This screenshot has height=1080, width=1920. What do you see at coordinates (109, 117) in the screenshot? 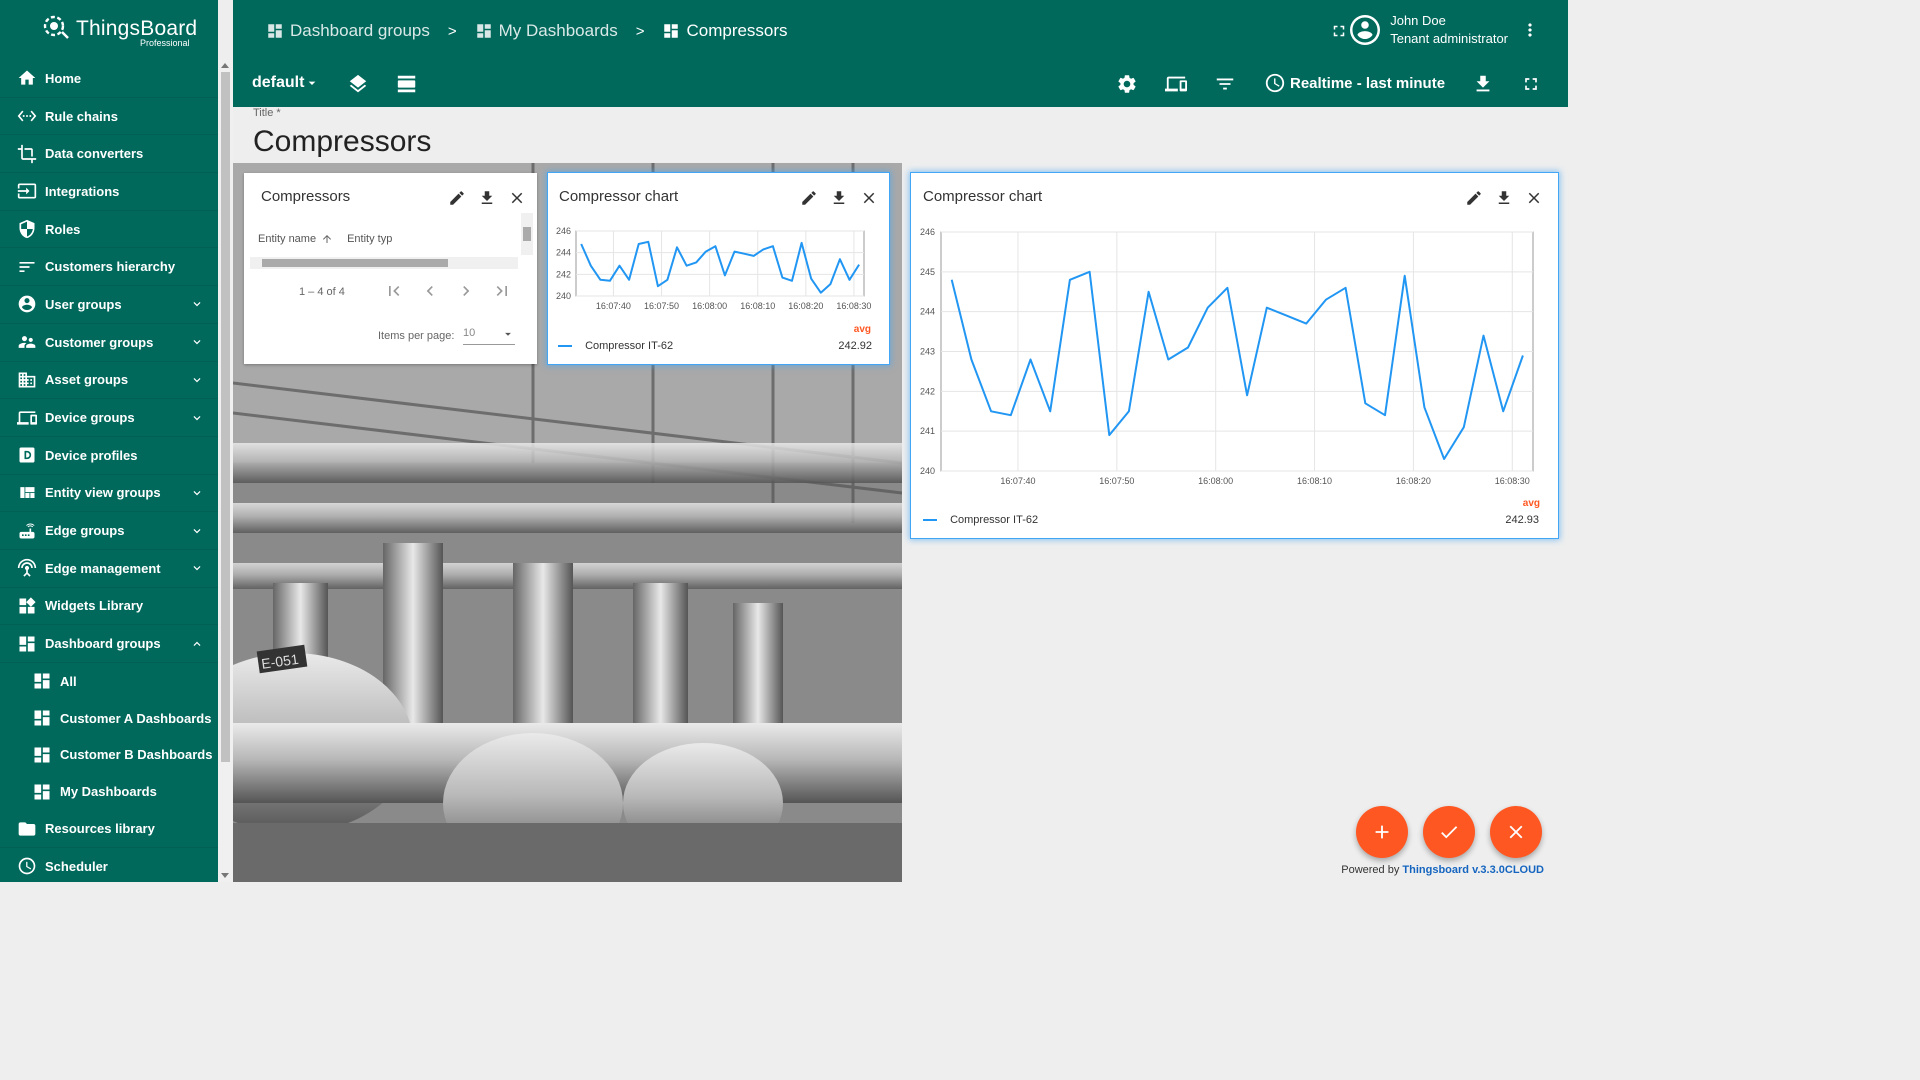
I see `sidebar-item-rule-chains: Rule chains` at bounding box center [109, 117].